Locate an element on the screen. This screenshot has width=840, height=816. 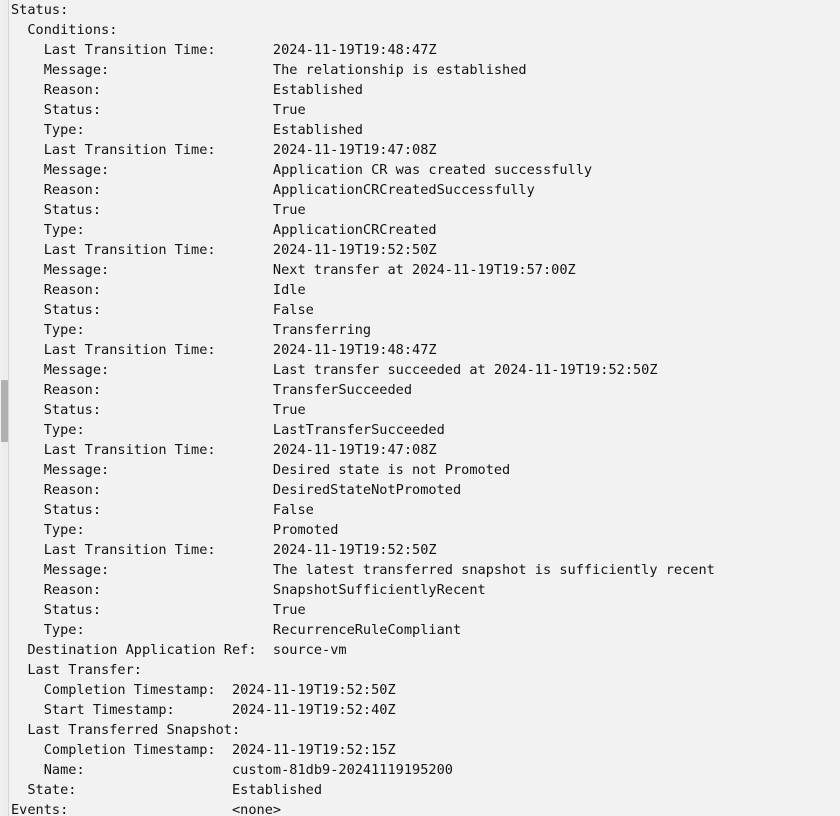
output-line: Reason: Established is located at coordinates (425, 90).